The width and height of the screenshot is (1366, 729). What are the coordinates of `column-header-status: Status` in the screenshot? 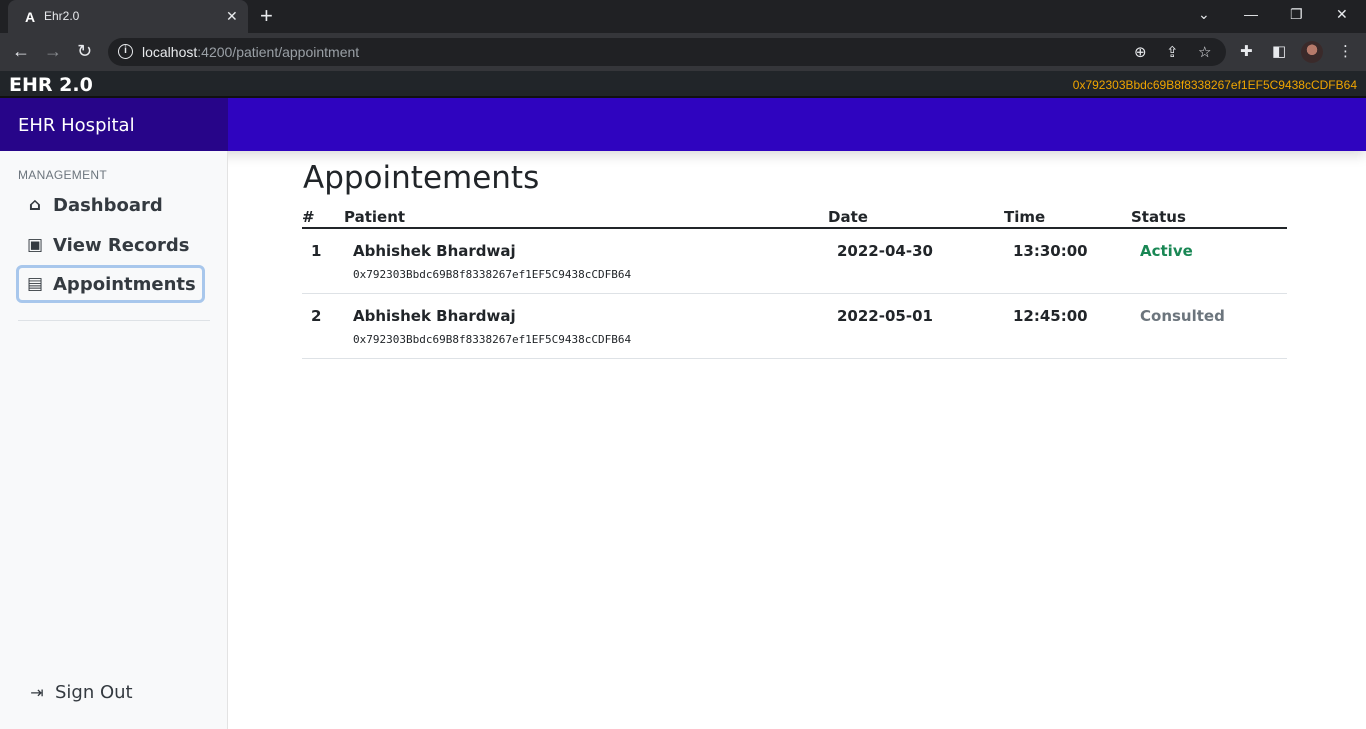 It's located at (1158, 217).